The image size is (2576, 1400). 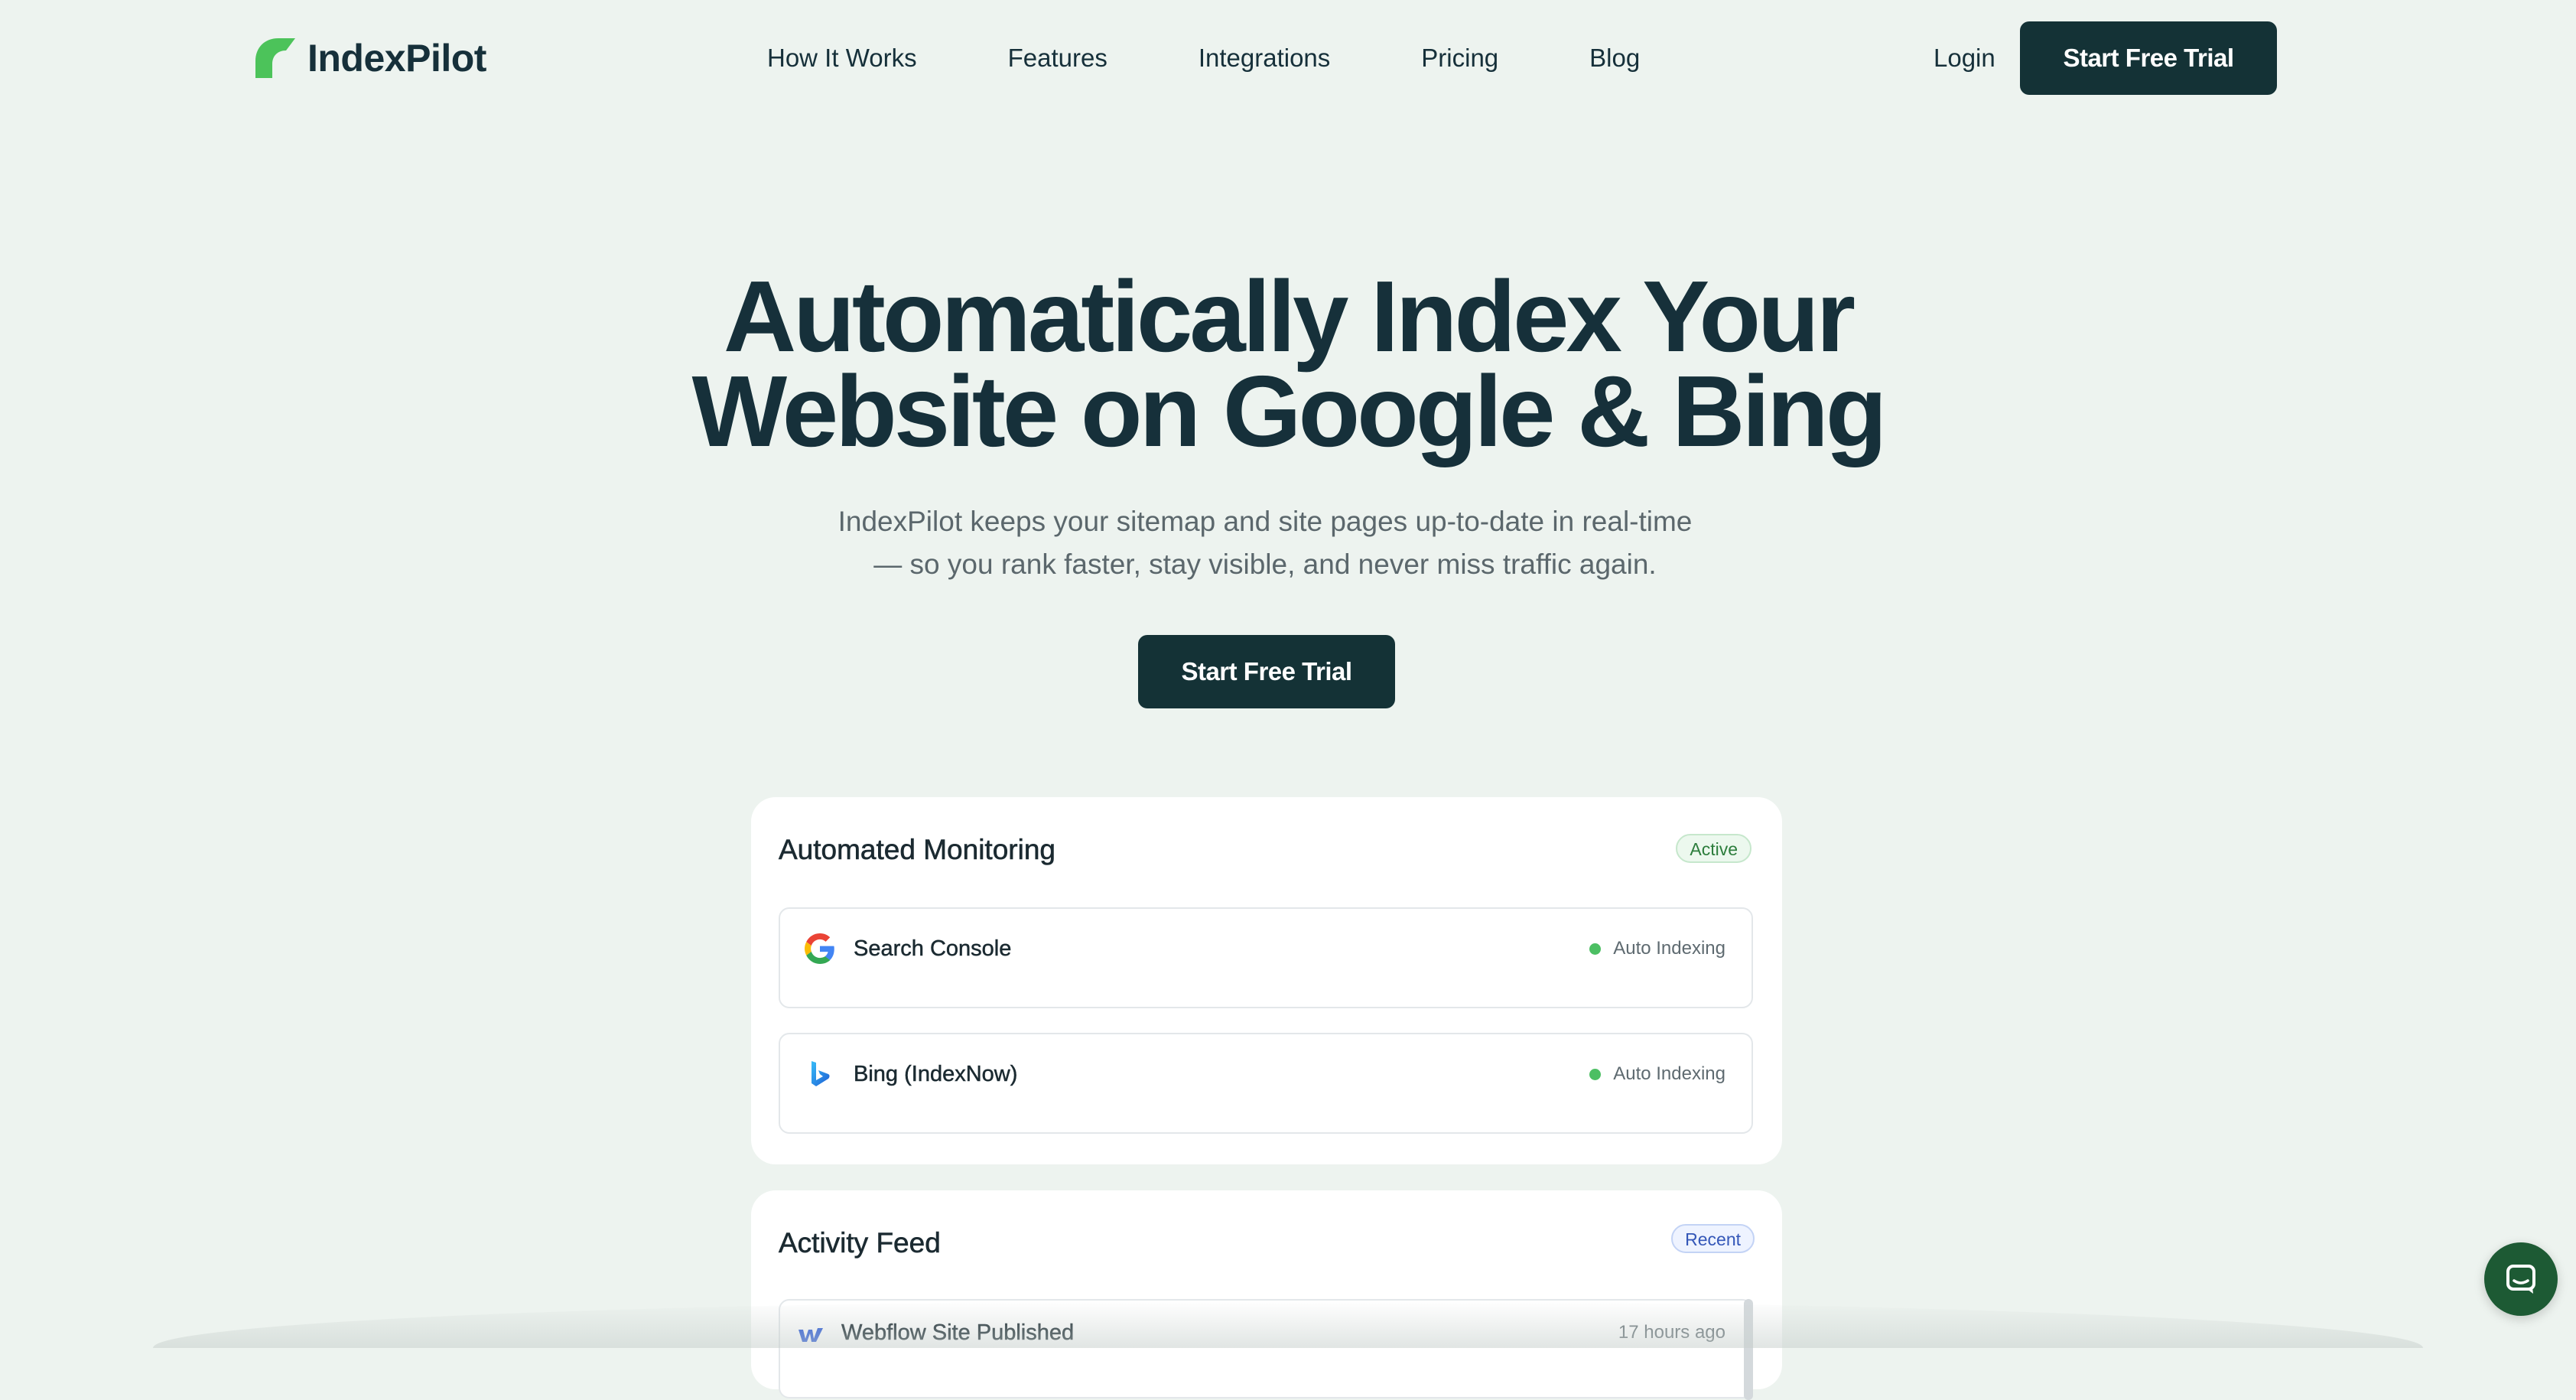 I want to click on nav-integrations: Integrations, so click(x=1264, y=58).